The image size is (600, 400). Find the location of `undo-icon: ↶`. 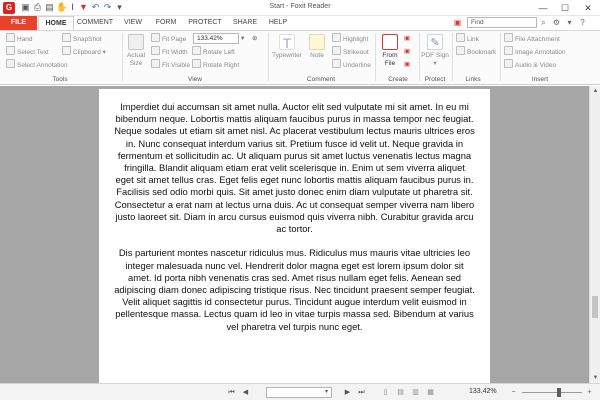

undo-icon: ↶ is located at coordinates (95, 7).